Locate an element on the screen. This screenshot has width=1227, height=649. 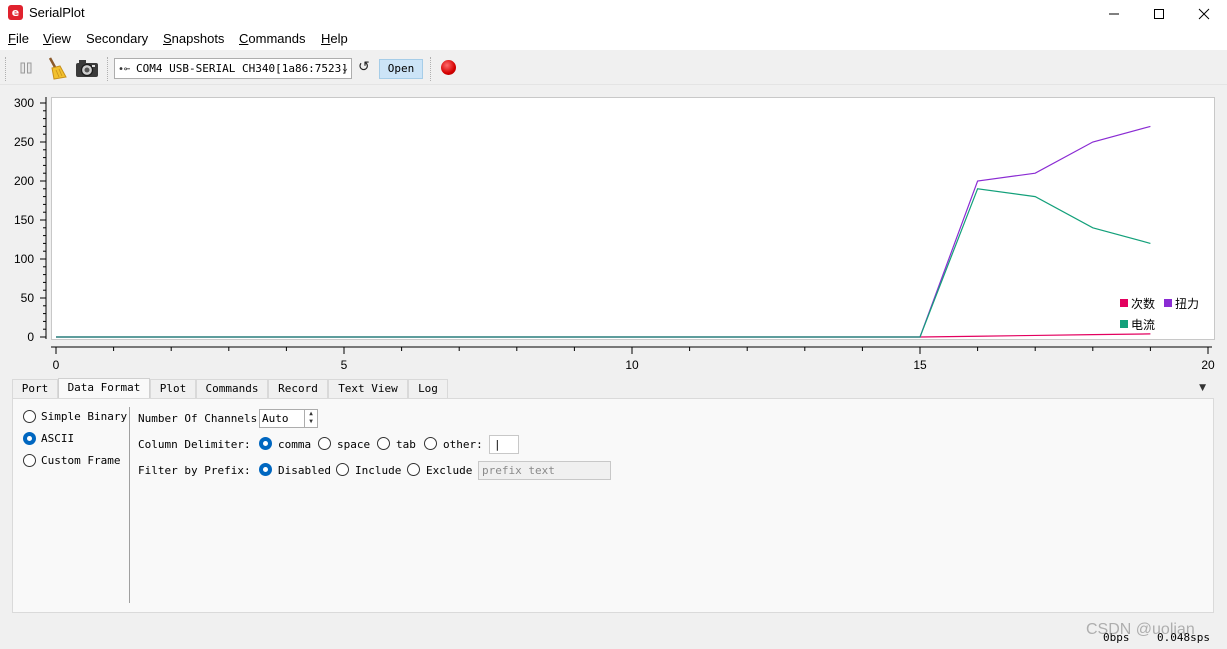
y-tick-label: 100 is located at coordinates (24, 259).